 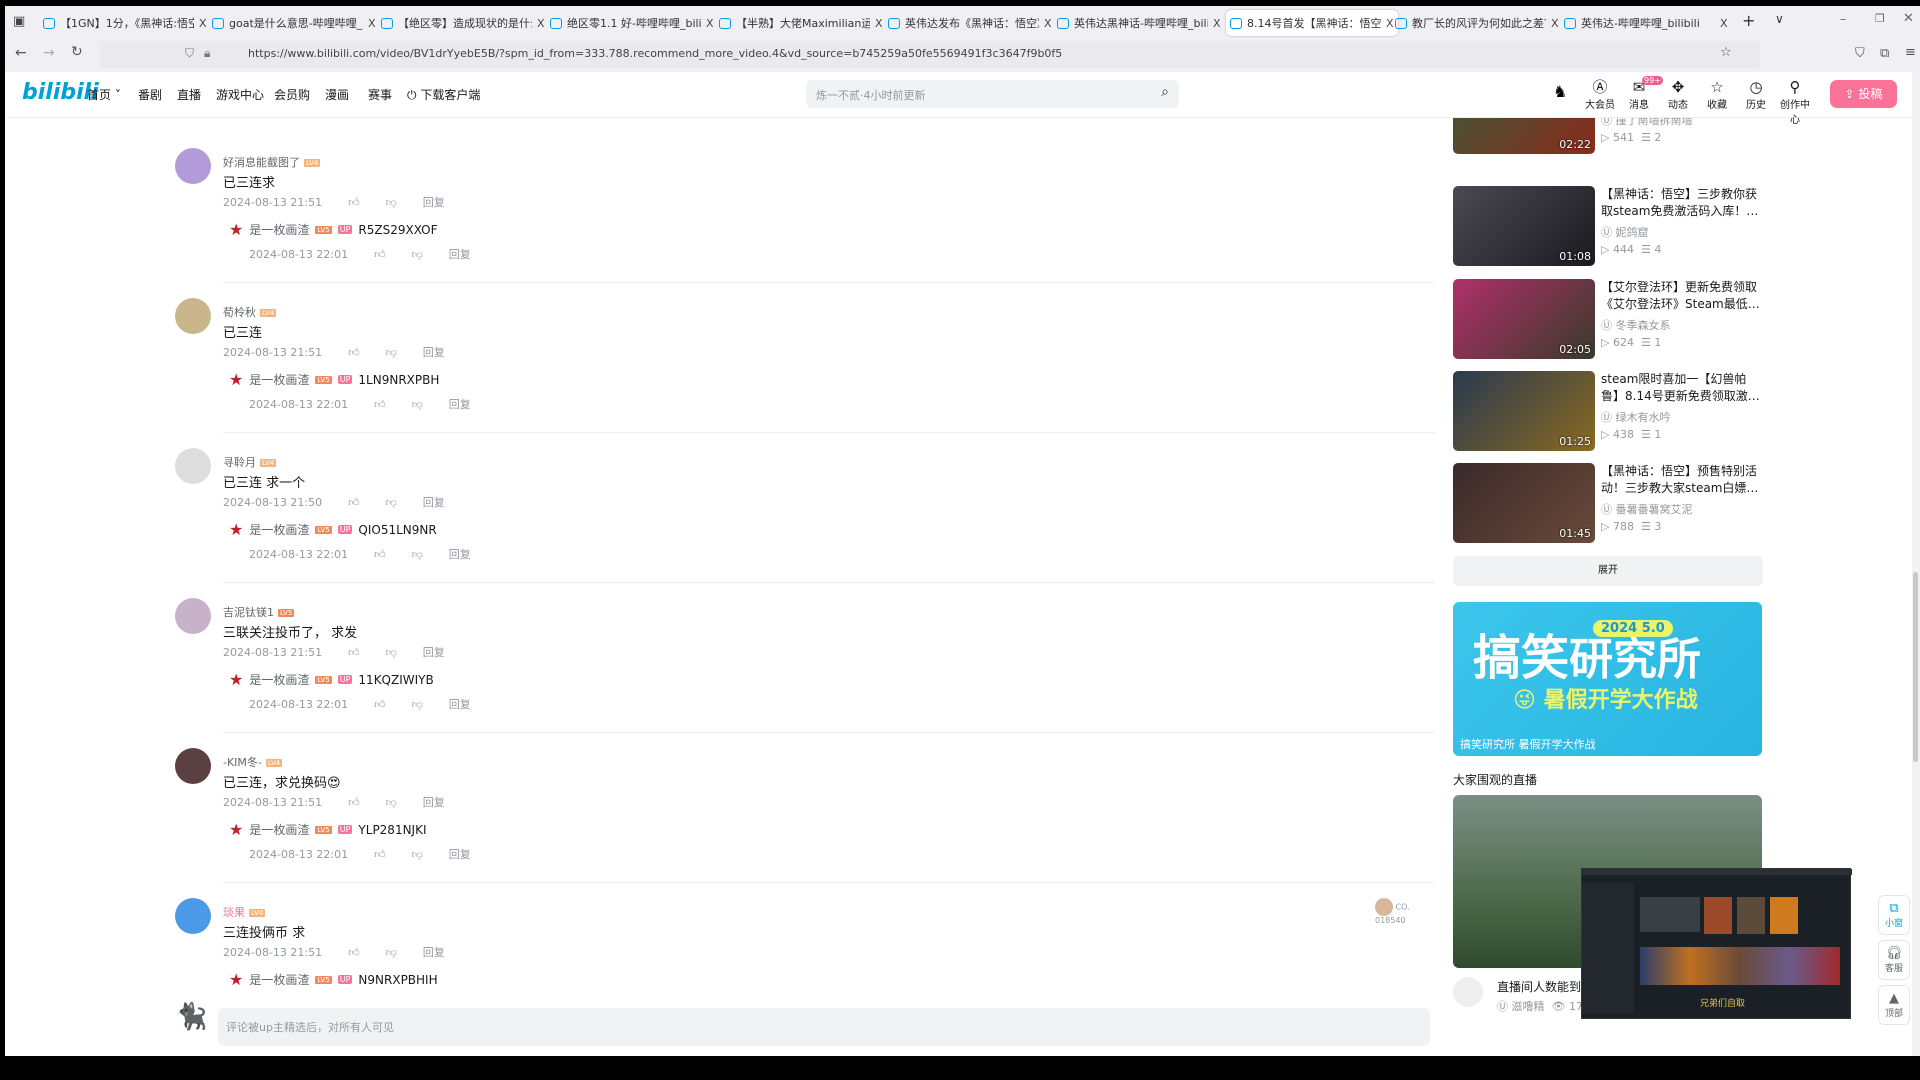 What do you see at coordinates (1884, 53) in the screenshot?
I see `extensions-icon: ⧉` at bounding box center [1884, 53].